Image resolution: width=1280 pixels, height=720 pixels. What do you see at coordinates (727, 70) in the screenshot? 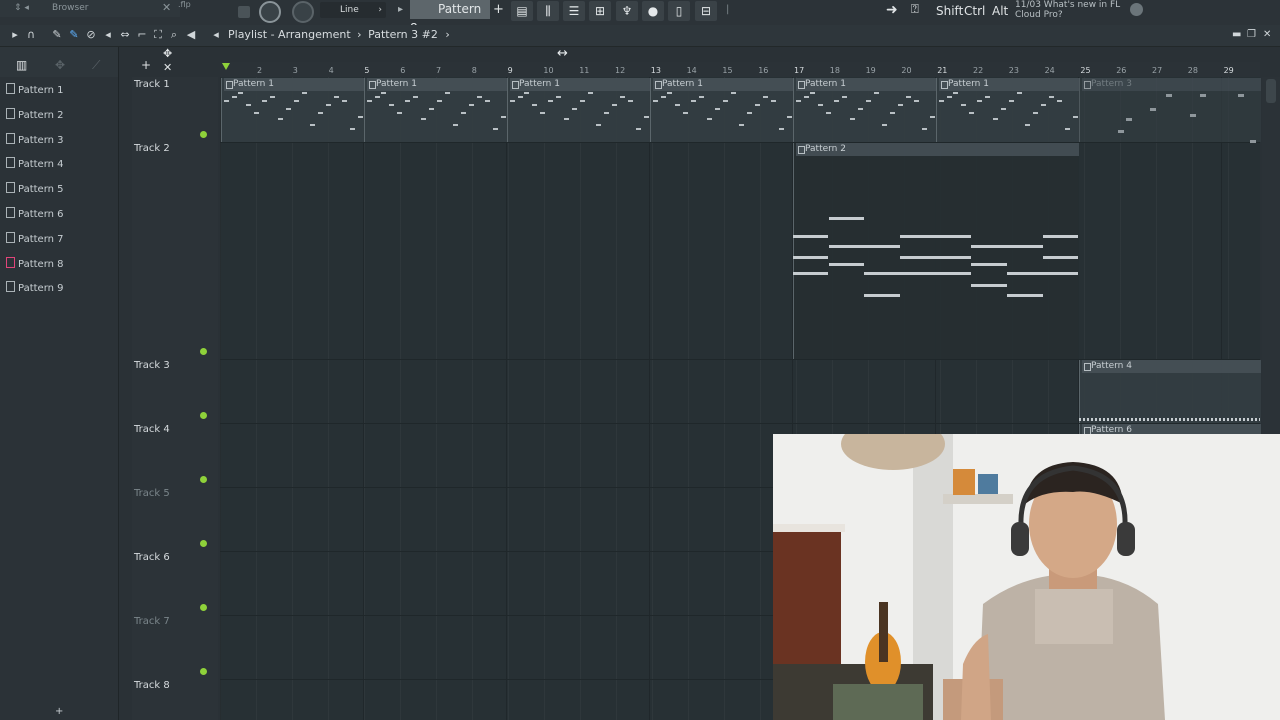
I see `ruler-bar-number: 15` at bounding box center [727, 70].